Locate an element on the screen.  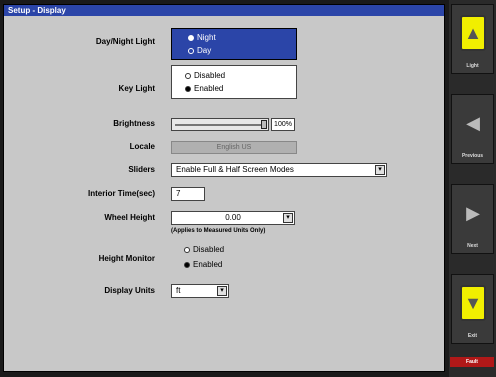
display-units-label: Display Units is located at coordinates (129, 290).